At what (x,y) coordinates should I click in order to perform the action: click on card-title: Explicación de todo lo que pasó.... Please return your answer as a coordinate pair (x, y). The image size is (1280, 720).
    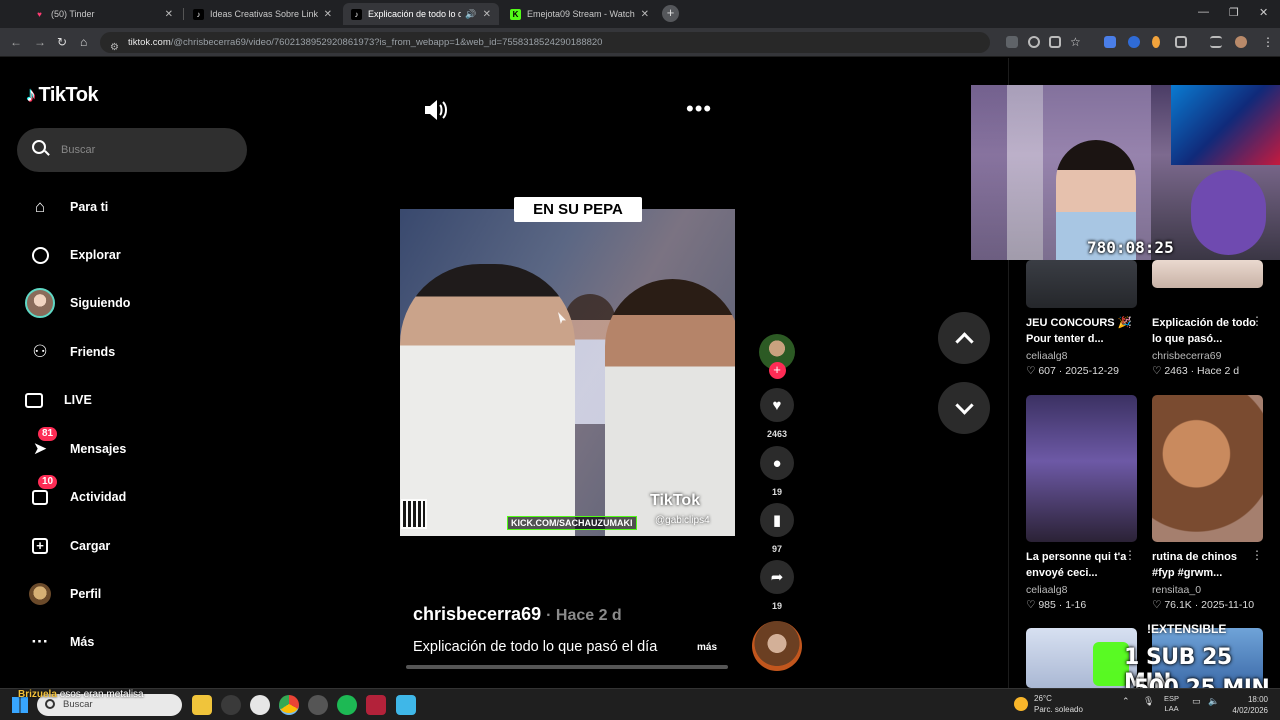
    Looking at the image, I should click on (1207, 331).